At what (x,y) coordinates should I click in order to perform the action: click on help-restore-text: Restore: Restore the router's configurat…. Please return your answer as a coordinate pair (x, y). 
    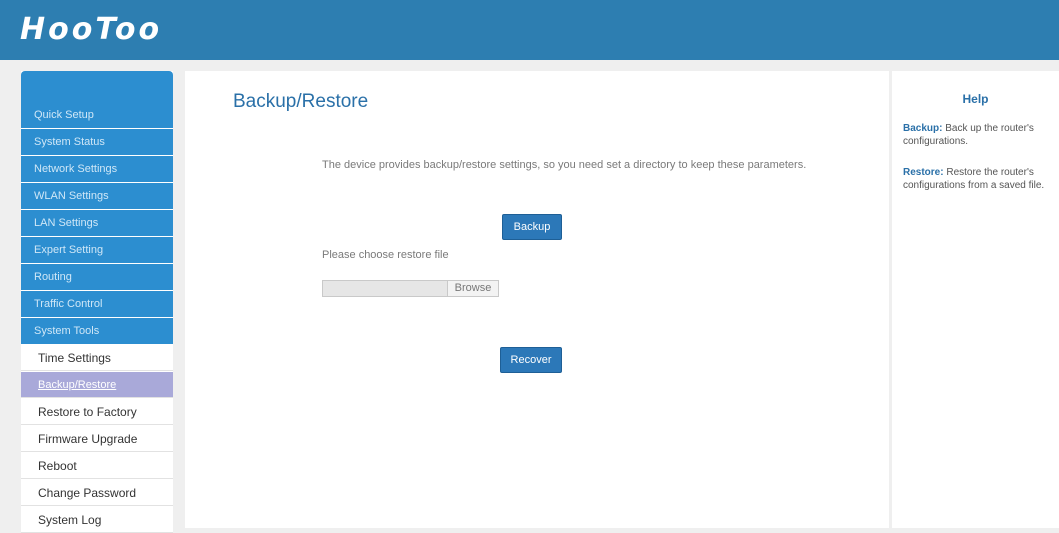
    Looking at the image, I should click on (979, 179).